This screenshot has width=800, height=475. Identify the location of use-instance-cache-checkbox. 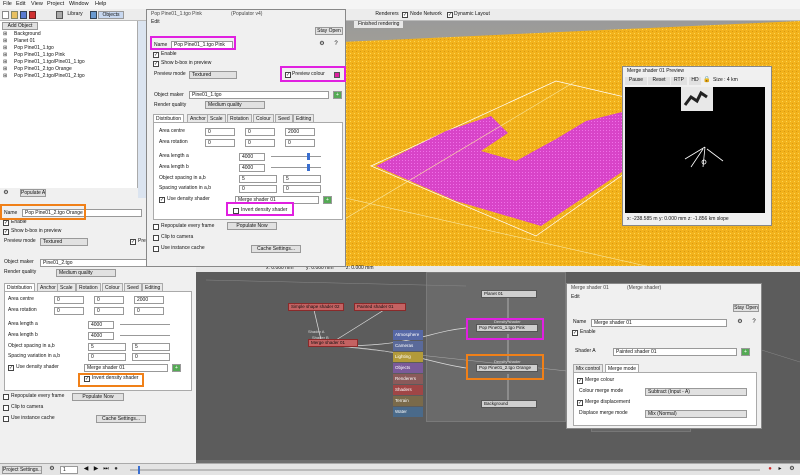
(6, 419).